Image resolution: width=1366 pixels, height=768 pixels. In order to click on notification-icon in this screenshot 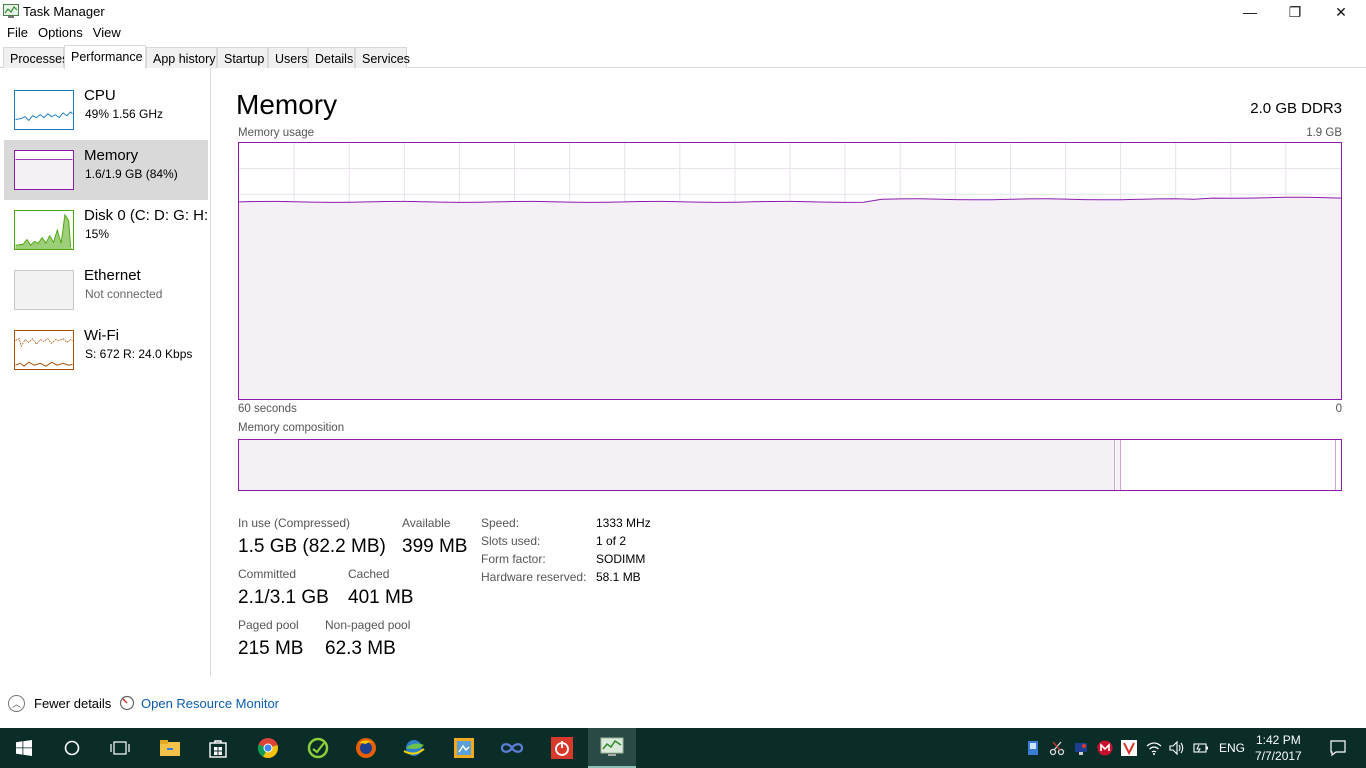, I will do `click(1338, 748)`.